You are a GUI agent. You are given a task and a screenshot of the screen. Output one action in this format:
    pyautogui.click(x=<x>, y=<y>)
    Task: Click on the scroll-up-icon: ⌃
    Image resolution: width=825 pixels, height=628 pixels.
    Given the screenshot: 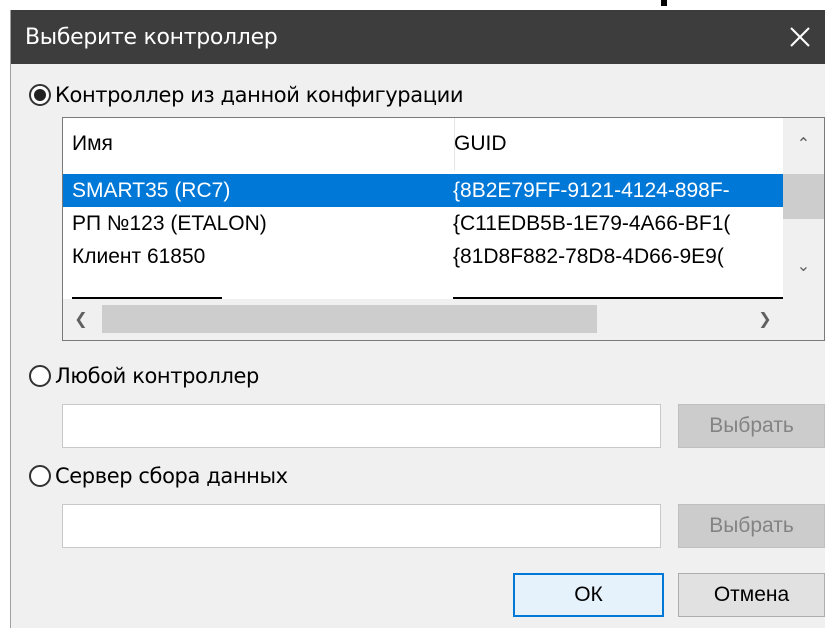 What is the action you would take?
    pyautogui.click(x=803, y=143)
    